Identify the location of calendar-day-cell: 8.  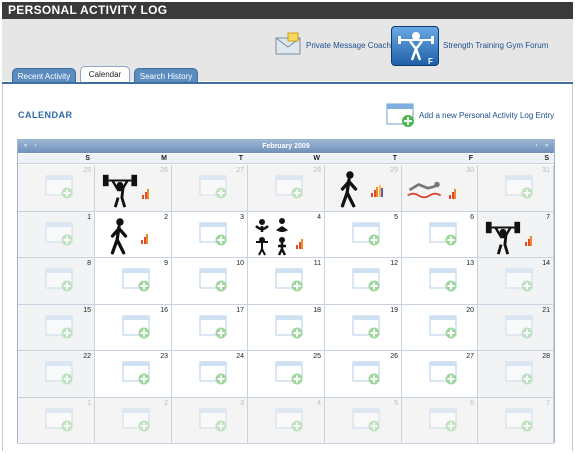
(56, 281).